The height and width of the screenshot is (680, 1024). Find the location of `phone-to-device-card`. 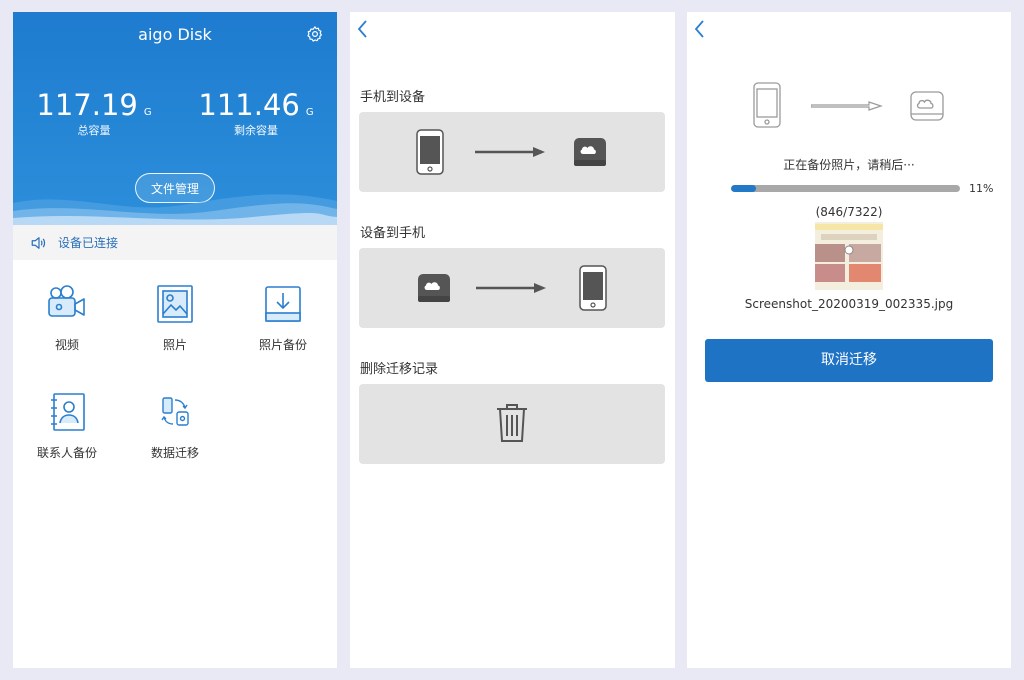

phone-to-device-card is located at coordinates (512, 152).